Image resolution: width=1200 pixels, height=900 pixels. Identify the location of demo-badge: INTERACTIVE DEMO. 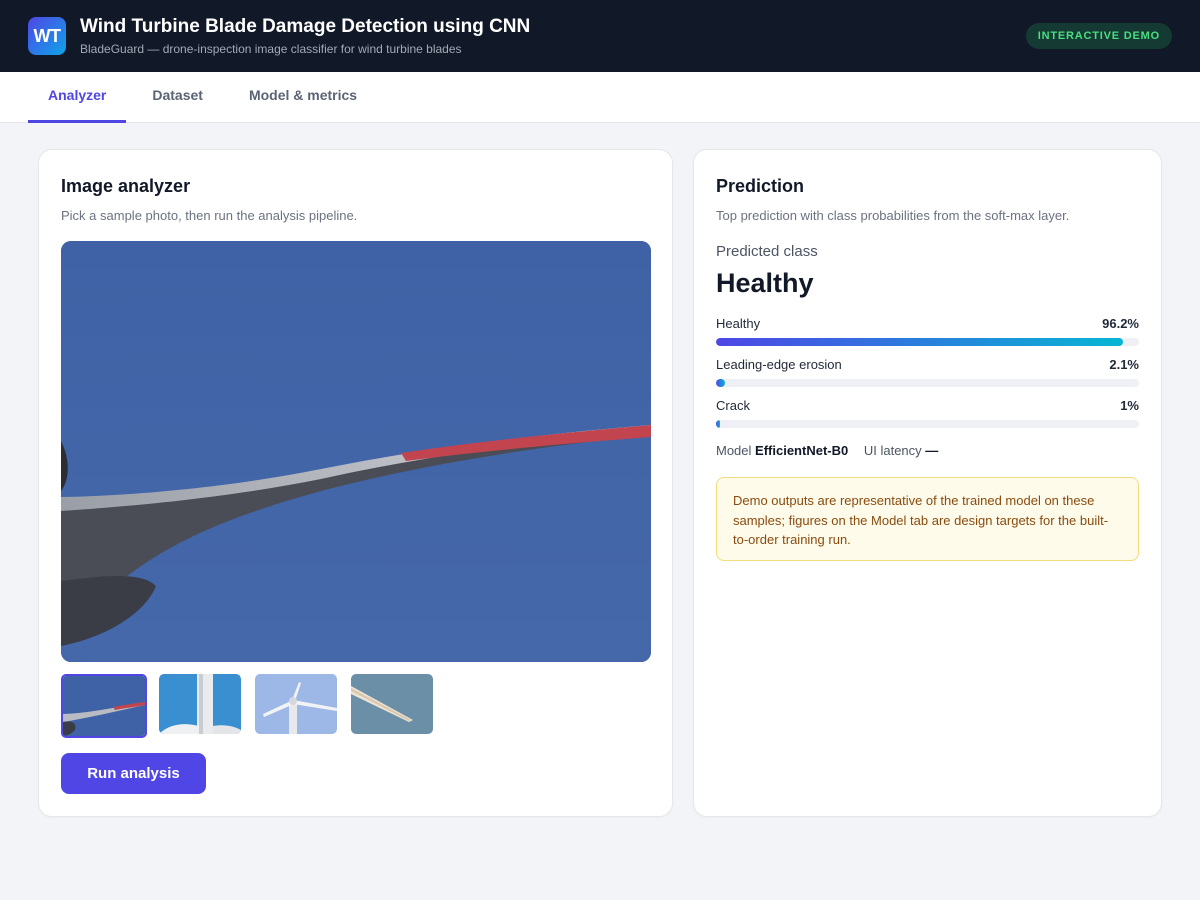
(1098, 36).